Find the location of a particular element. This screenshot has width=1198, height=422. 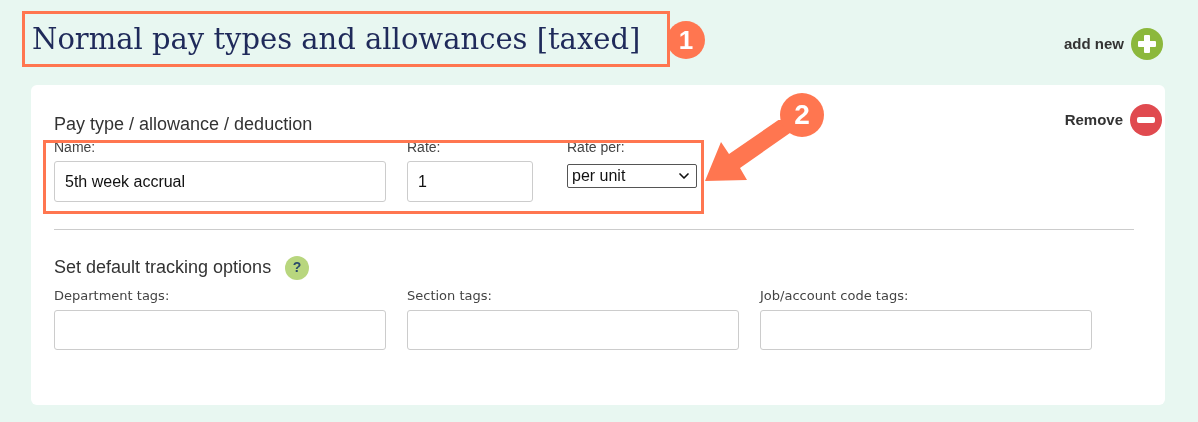

plus-icon is located at coordinates (1147, 44).